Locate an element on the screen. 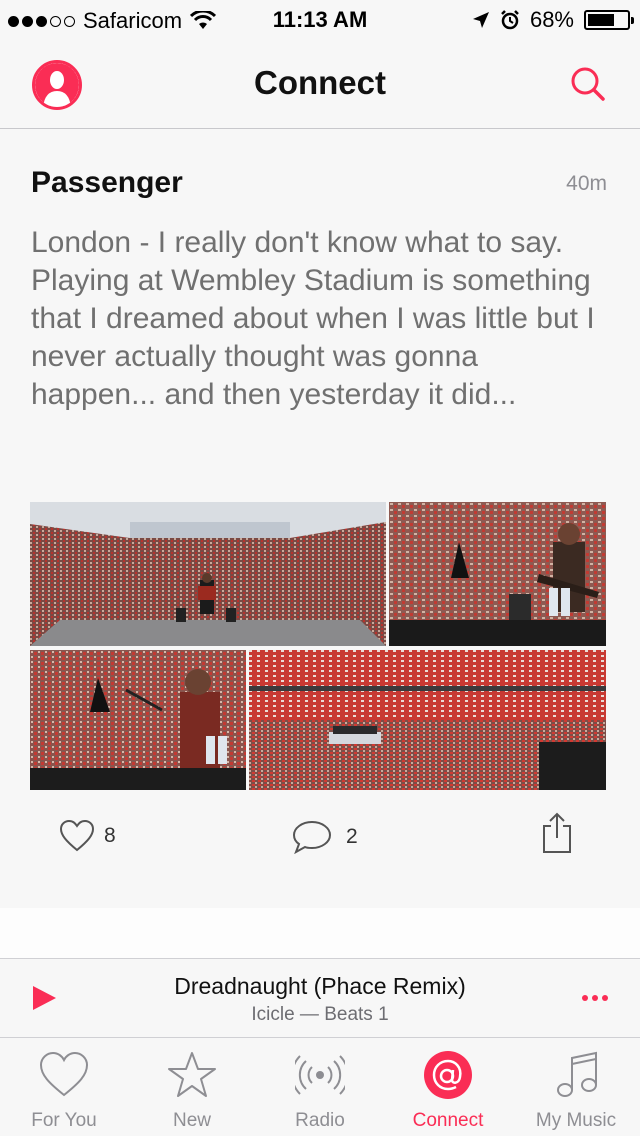 The width and height of the screenshot is (640, 1136). tab-radio: Radio is located at coordinates (320, 1087).